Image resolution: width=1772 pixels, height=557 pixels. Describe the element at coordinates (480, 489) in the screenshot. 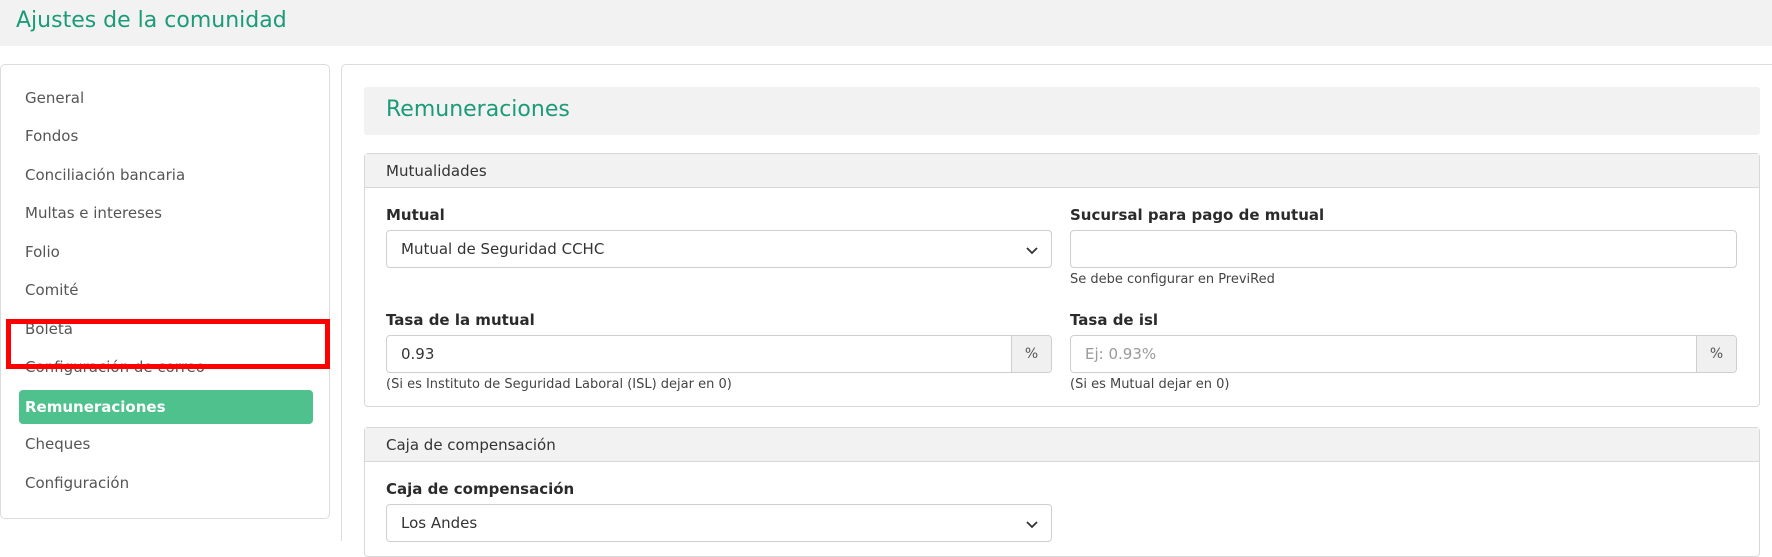

I see `caja-label: Caja de compensación` at that location.